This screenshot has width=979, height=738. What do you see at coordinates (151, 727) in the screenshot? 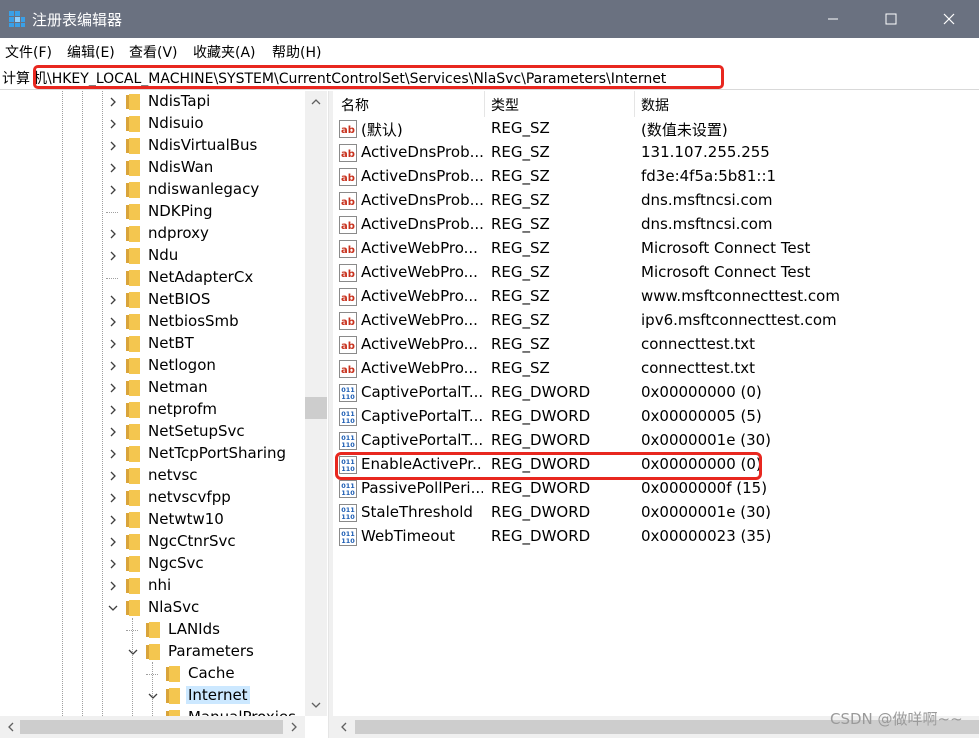
I see `tree-horizontal-scroll-thumb` at bounding box center [151, 727].